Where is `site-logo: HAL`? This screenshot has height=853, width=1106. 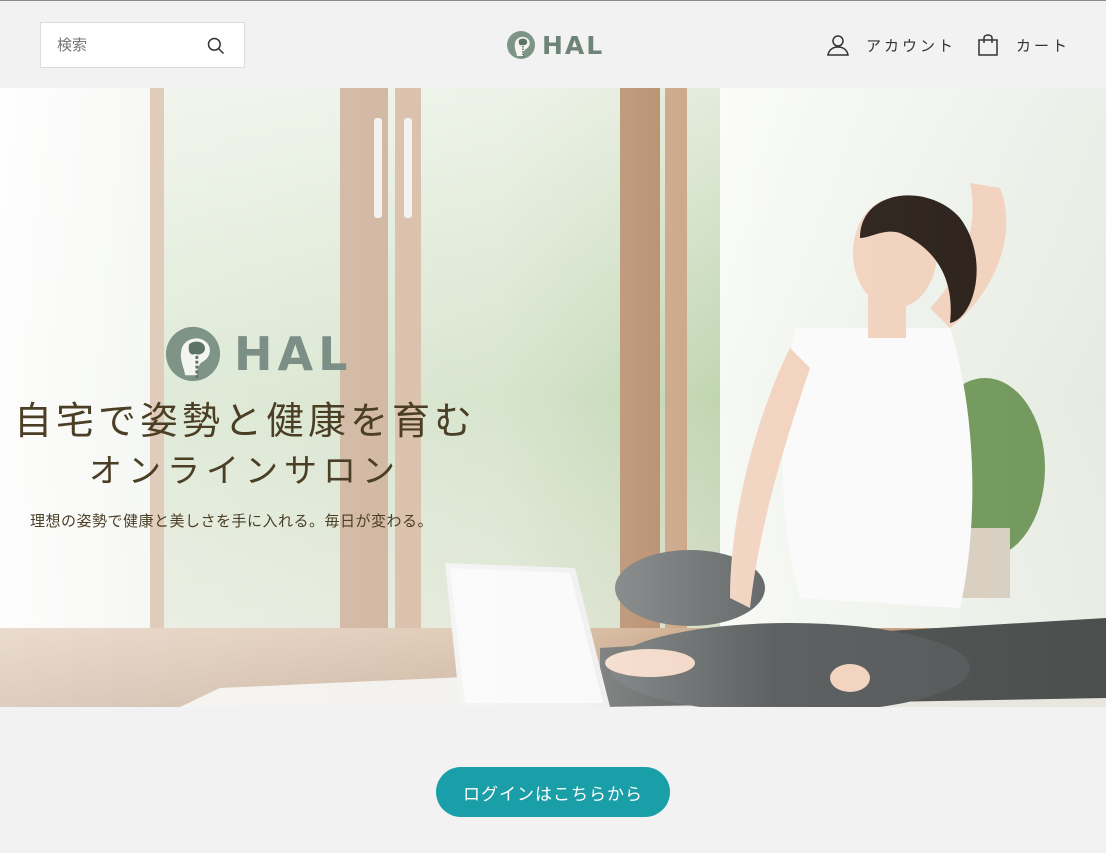
site-logo: HAL is located at coordinates (555, 45).